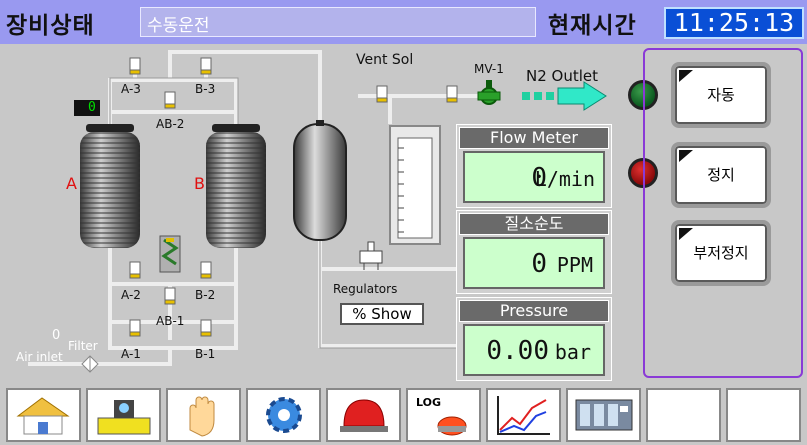  I want to click on gear-icon, so click(284, 415).